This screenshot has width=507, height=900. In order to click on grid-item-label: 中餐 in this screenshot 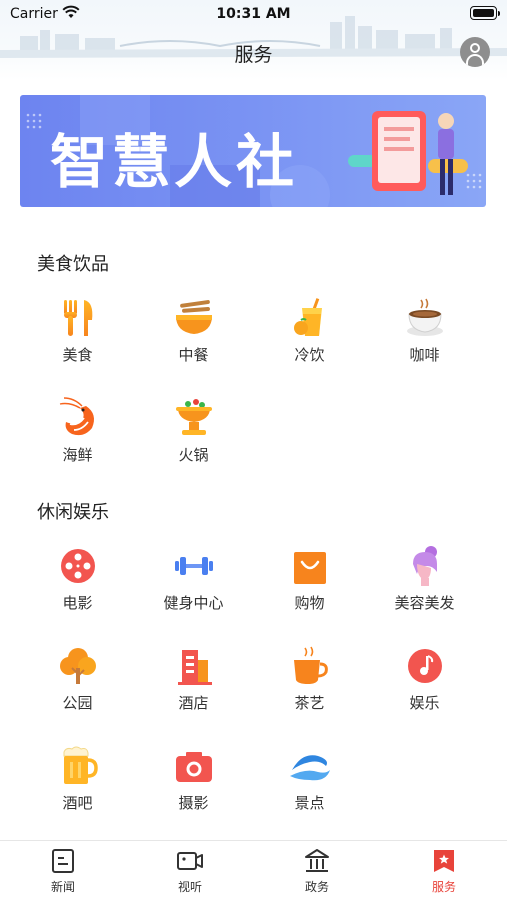, I will do `click(193, 355)`.